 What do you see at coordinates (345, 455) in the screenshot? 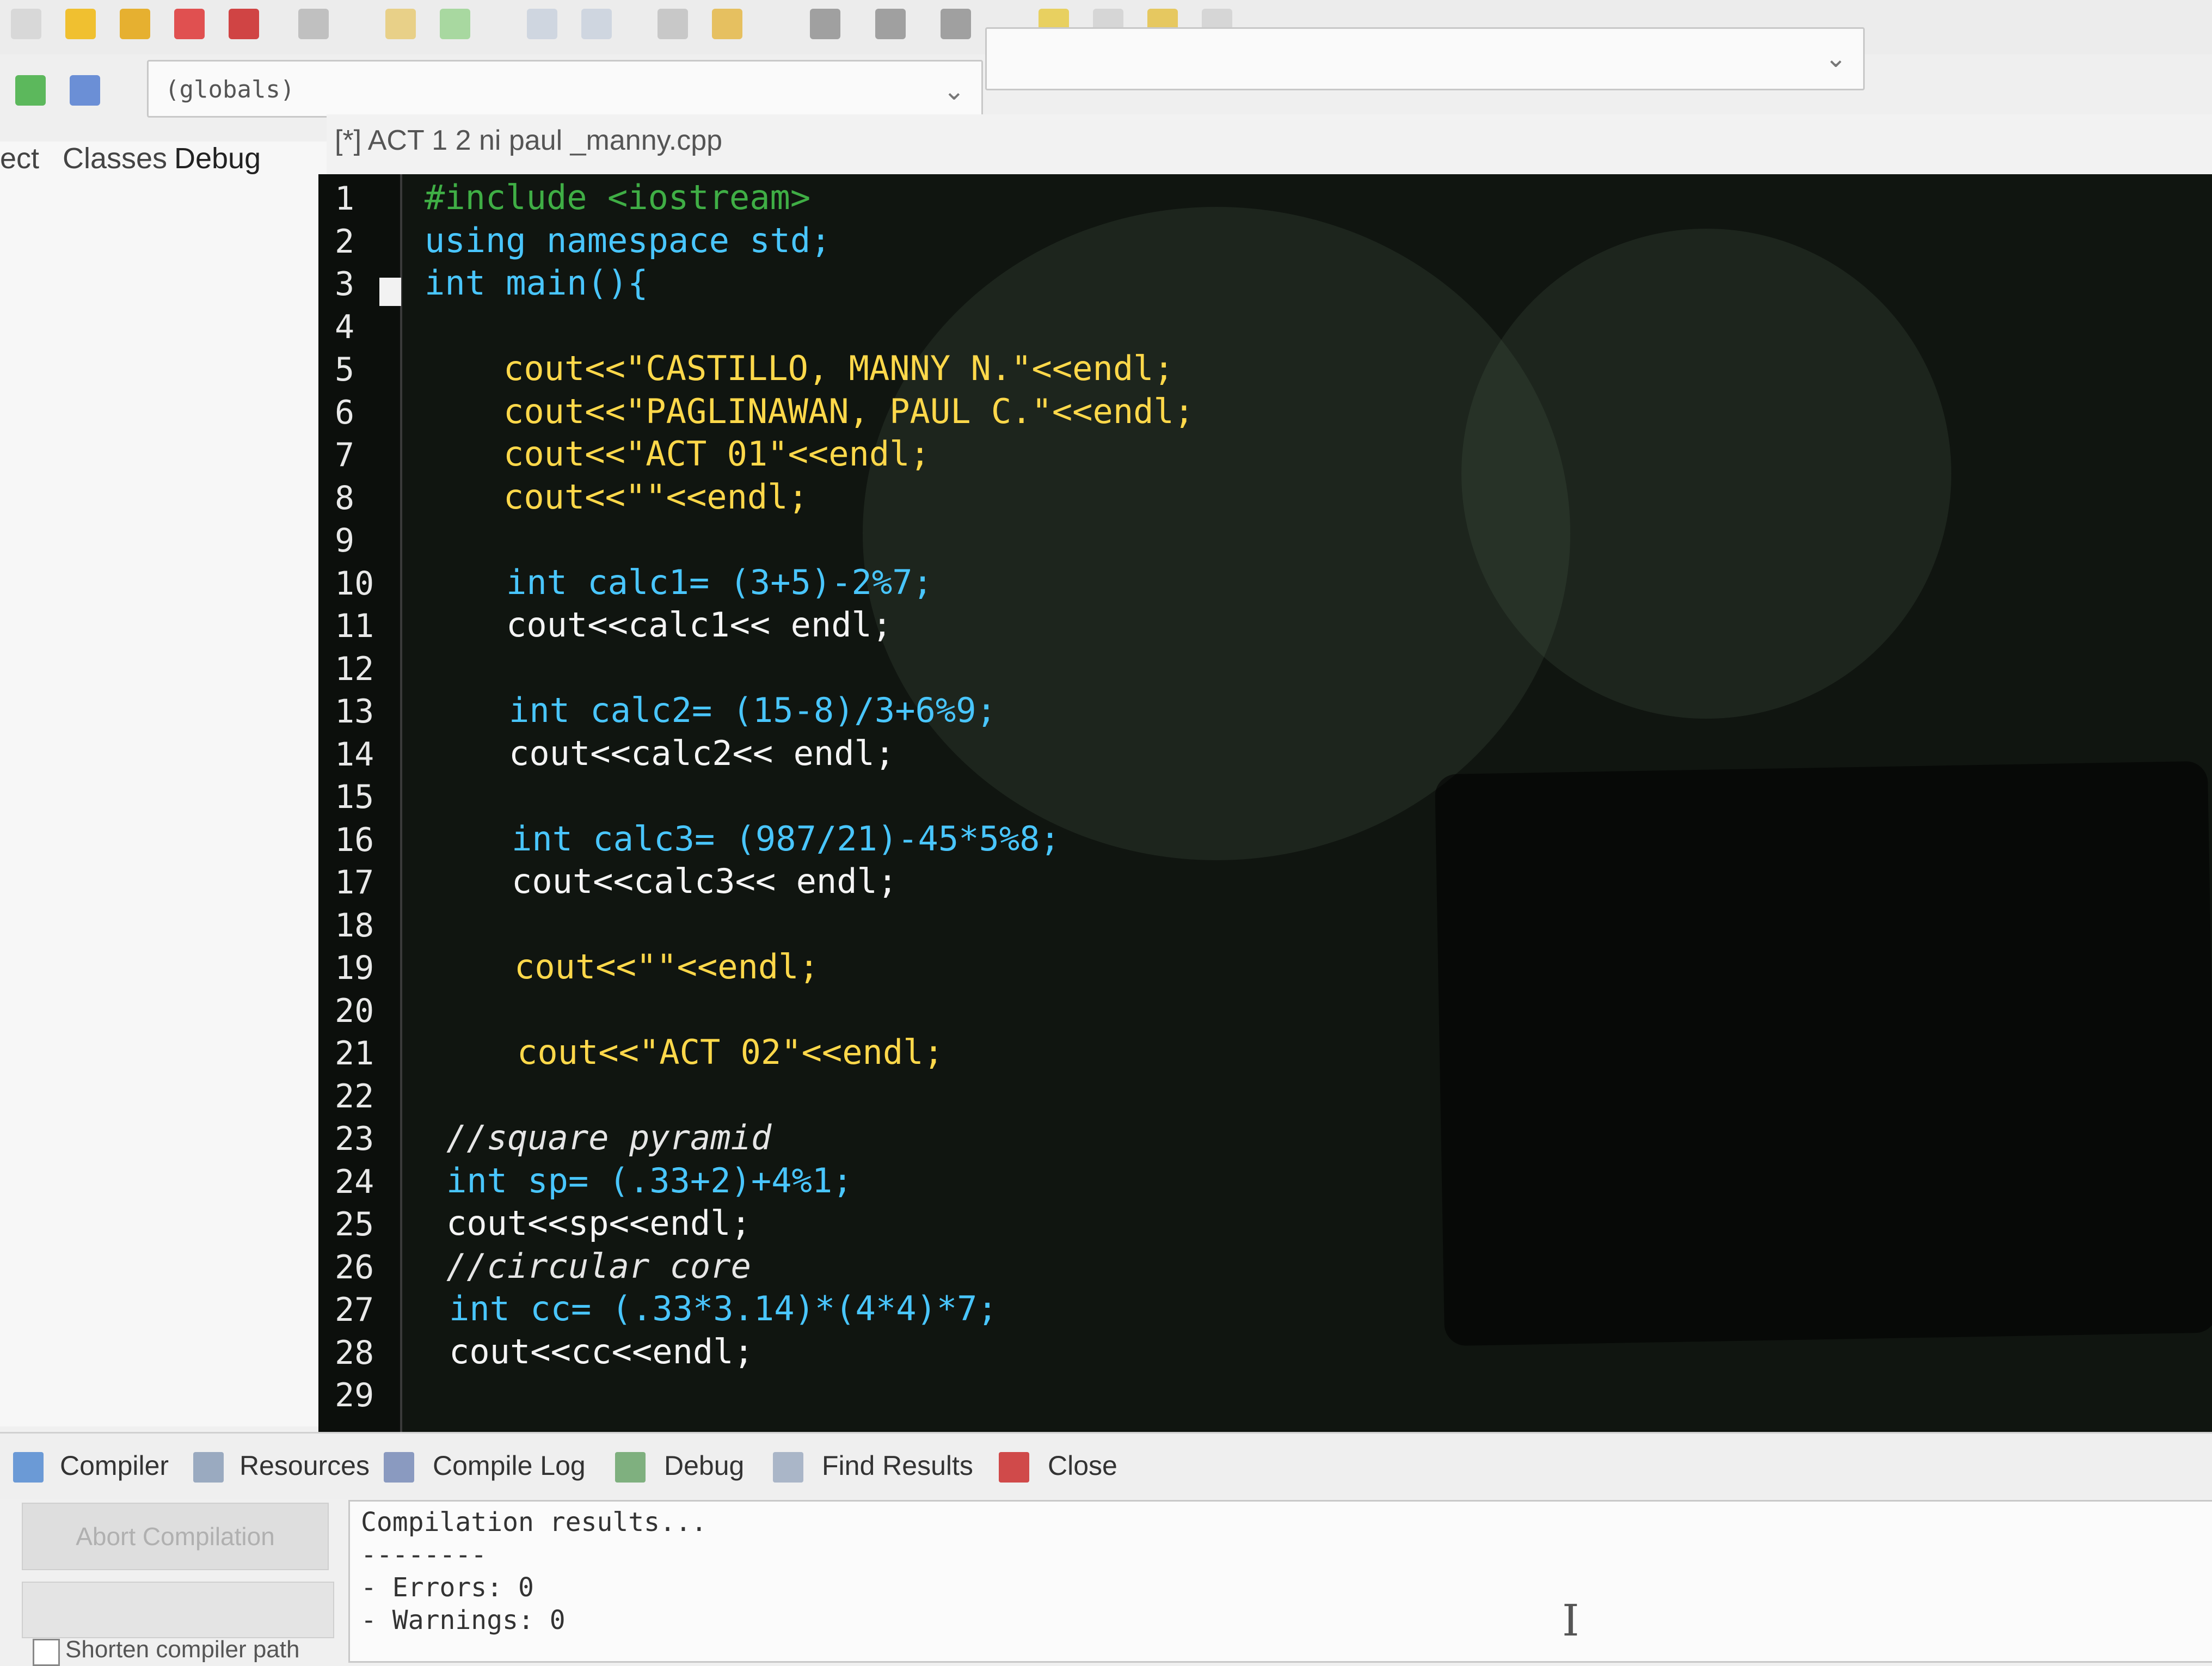
I see `line-number: 7` at bounding box center [345, 455].